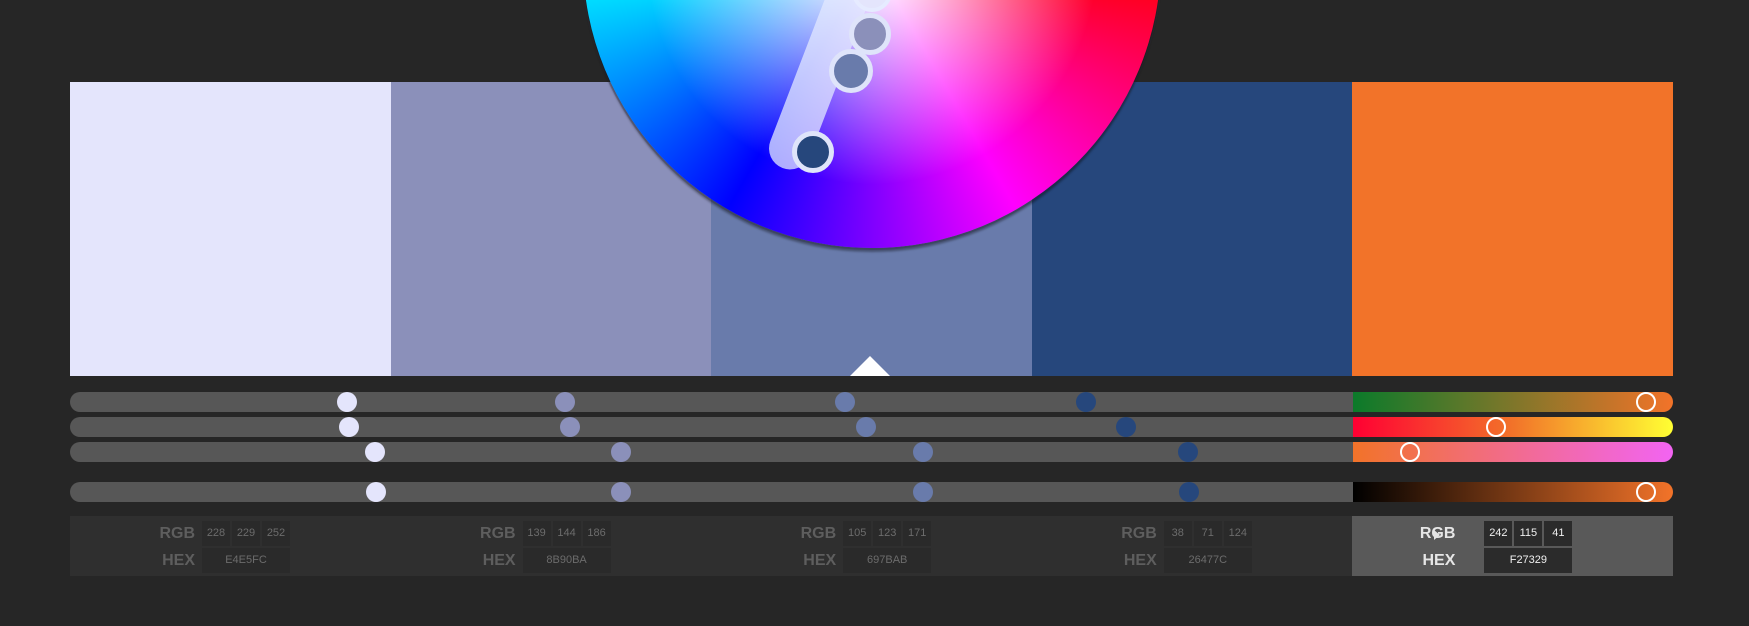  What do you see at coordinates (887, 533) in the screenshot?
I see `rgb-g-field: 123` at bounding box center [887, 533].